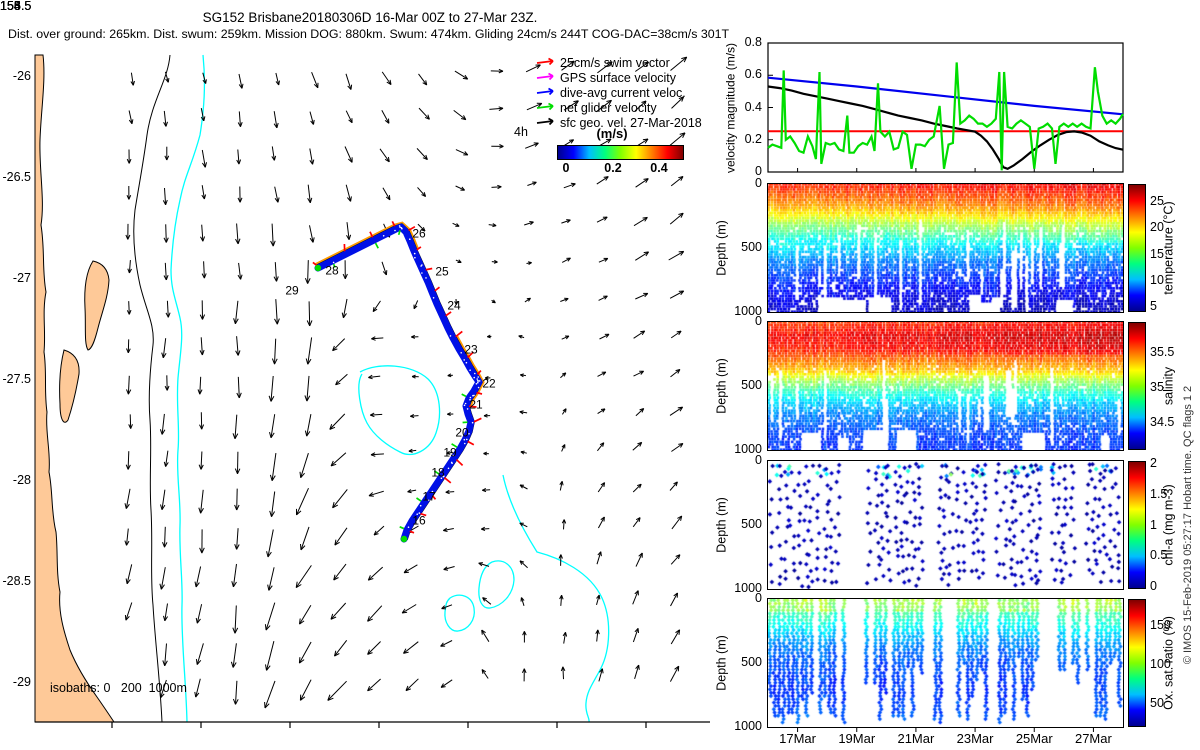 This screenshot has height=750, width=1200. What do you see at coordinates (945, 525) in the screenshot?
I see `depth-panel-chl` at bounding box center [945, 525].